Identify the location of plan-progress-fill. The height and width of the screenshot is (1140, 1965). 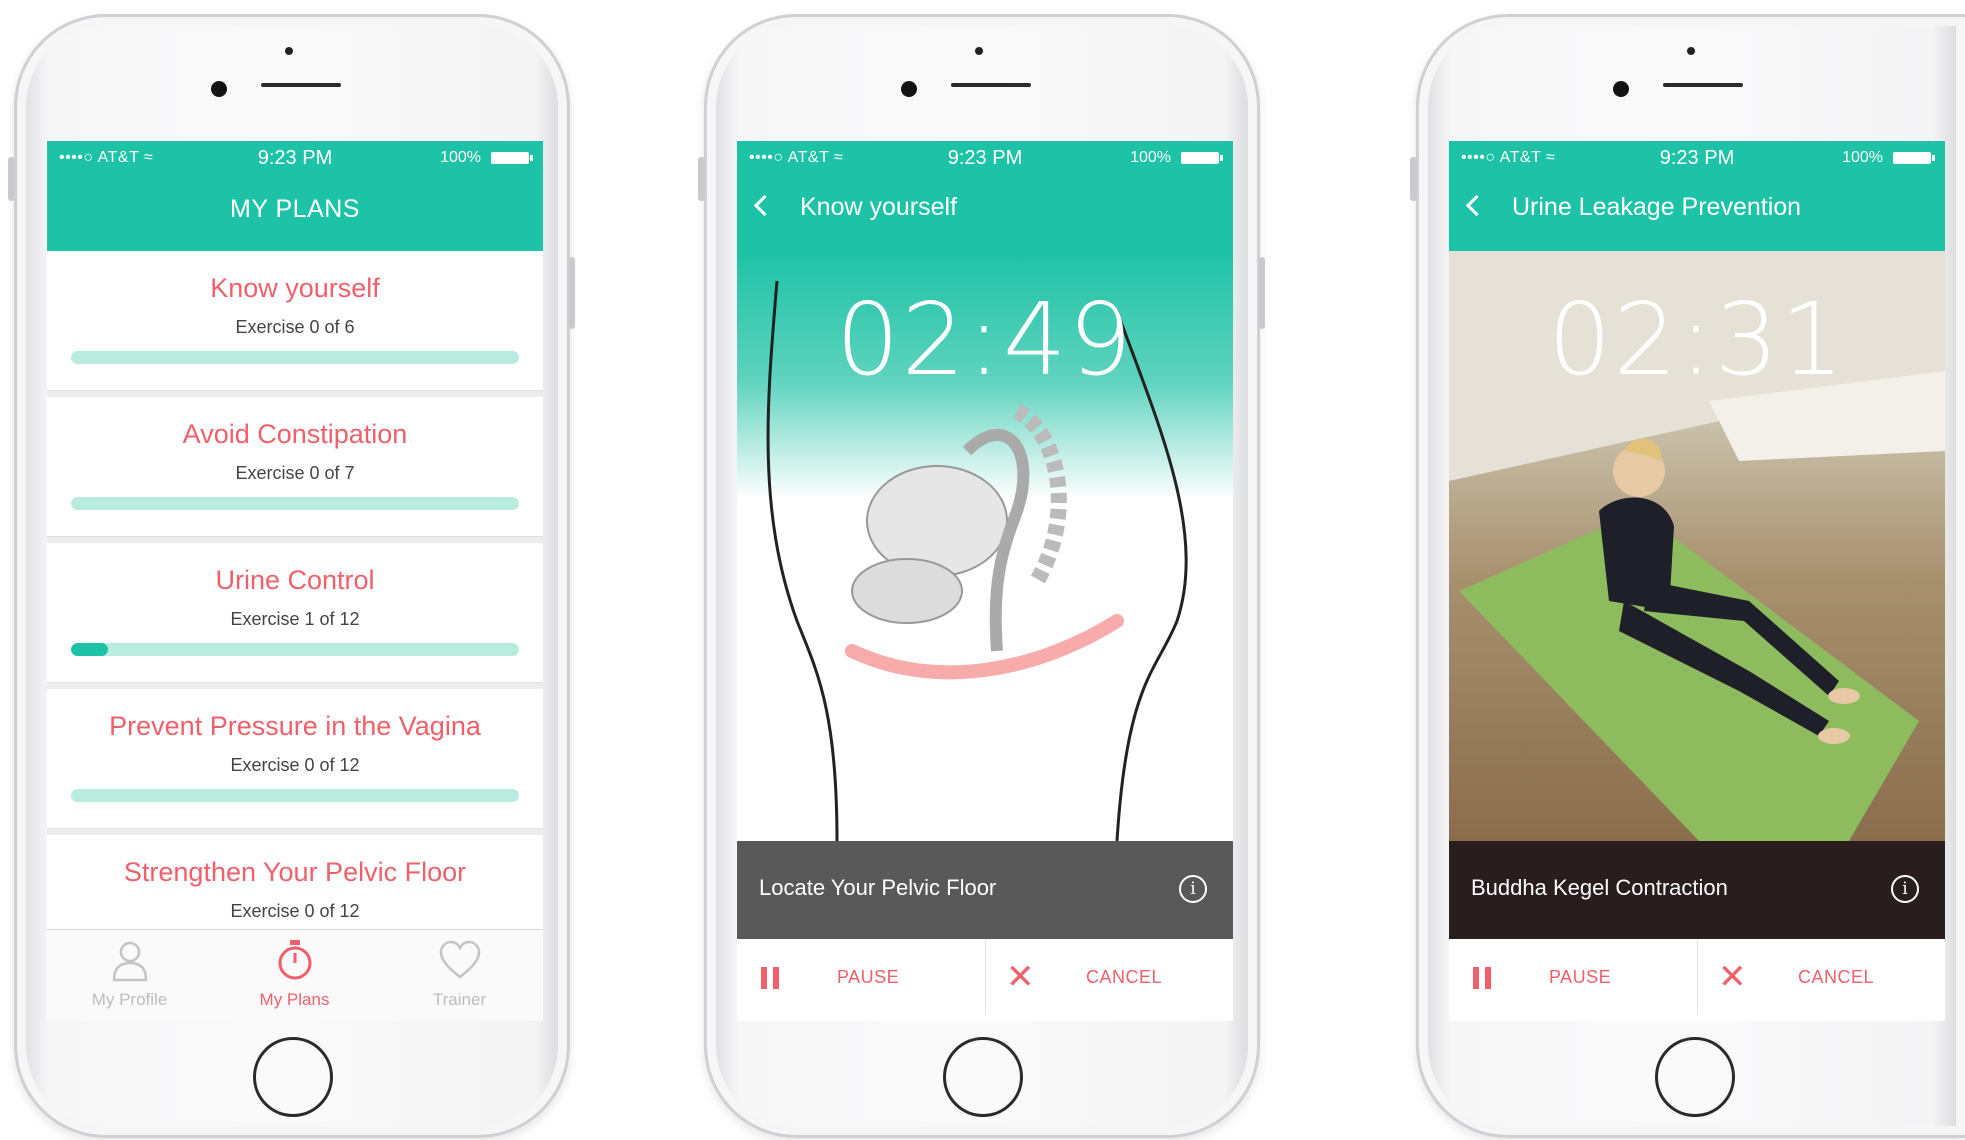
(90, 649).